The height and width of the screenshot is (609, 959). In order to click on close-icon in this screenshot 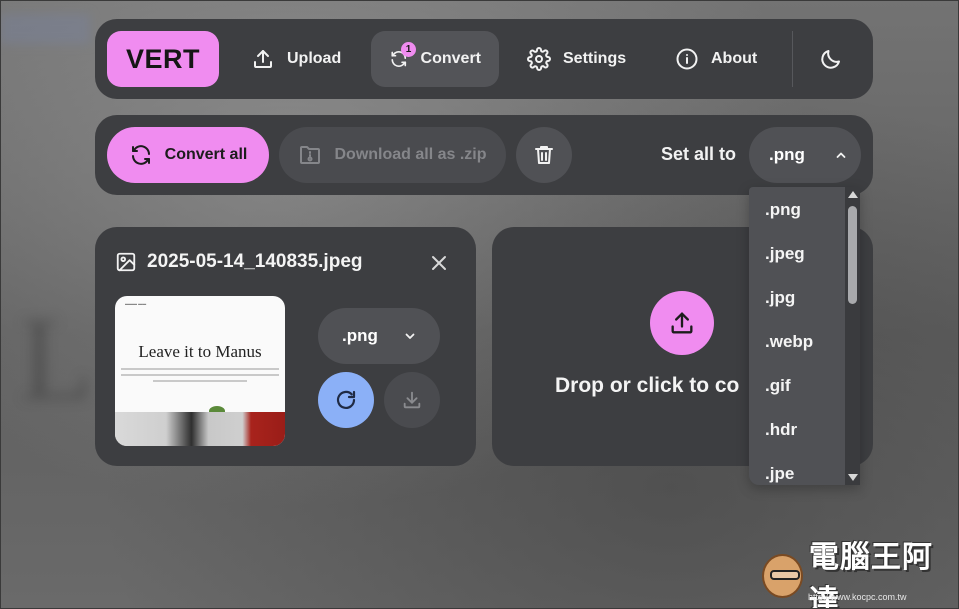, I will do `click(439, 263)`.